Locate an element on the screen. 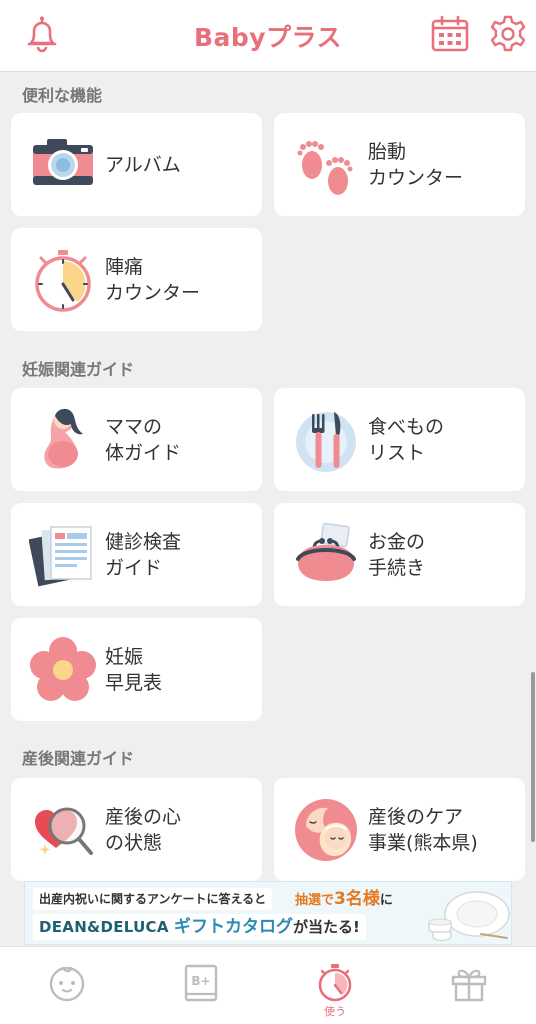 Image resolution: width=536 pixels, height=1024 pixels. baby-face-icon is located at coordinates (67, 984).